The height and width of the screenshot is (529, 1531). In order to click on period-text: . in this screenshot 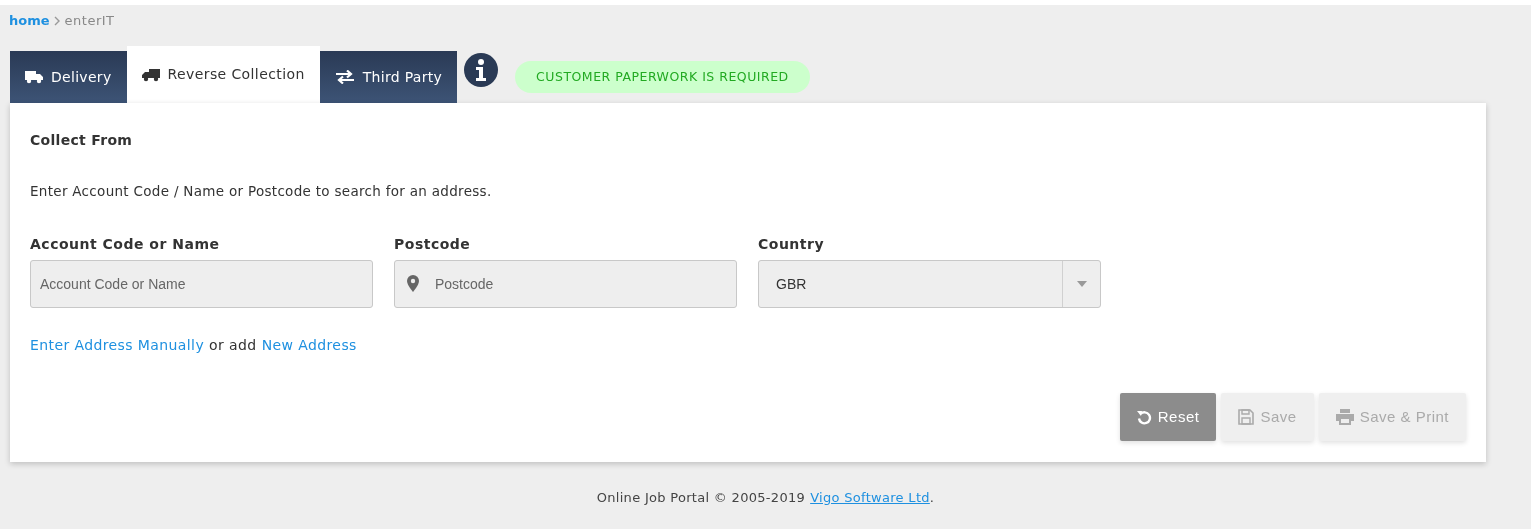, I will do `click(932, 498)`.